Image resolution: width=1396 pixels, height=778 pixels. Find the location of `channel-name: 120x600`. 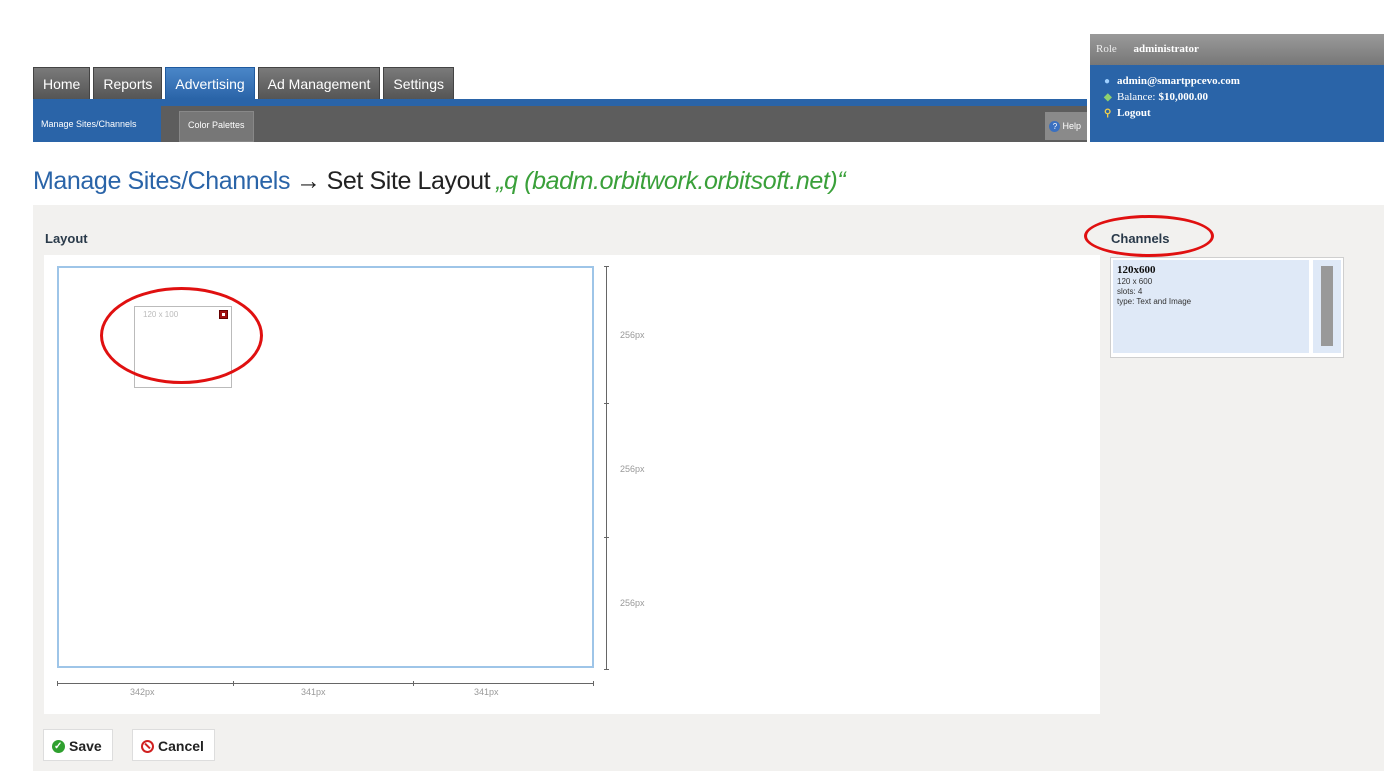

channel-name: 120x600 is located at coordinates (1136, 270).